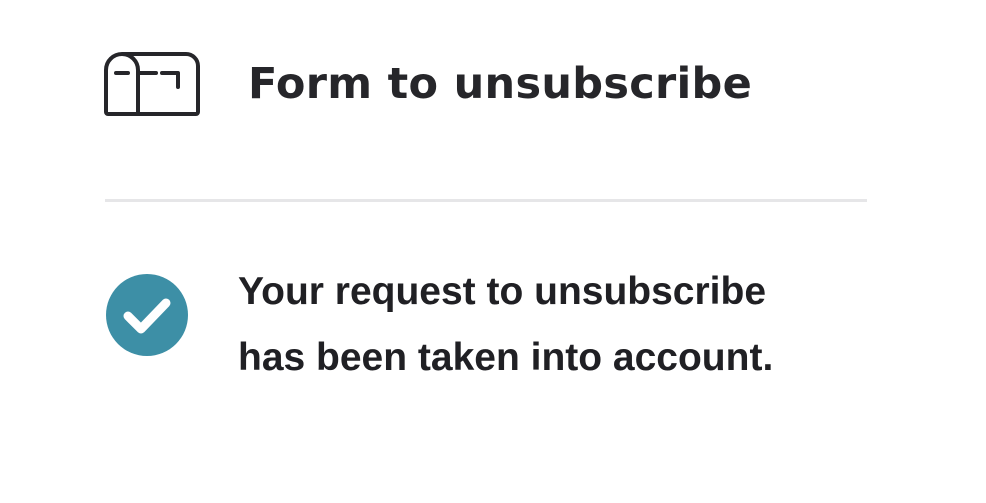 Image resolution: width=986 pixels, height=503 pixels. Describe the element at coordinates (152, 84) in the screenshot. I see `mailbox-icon` at that location.